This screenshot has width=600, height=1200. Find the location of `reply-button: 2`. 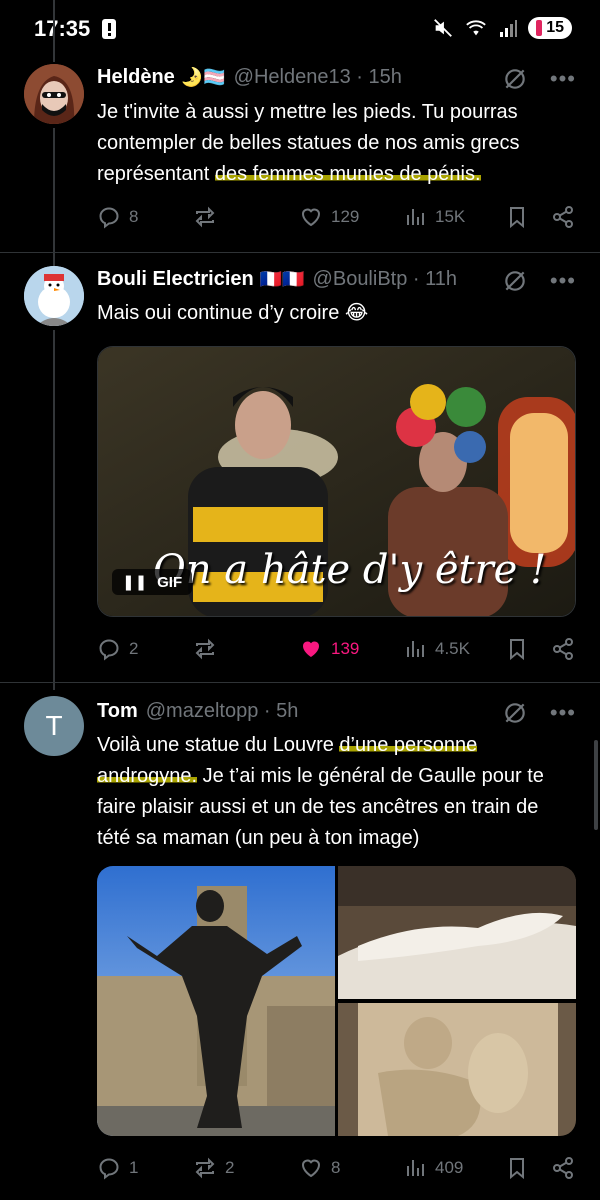

reply-button: 2 is located at coordinates (117, 649).